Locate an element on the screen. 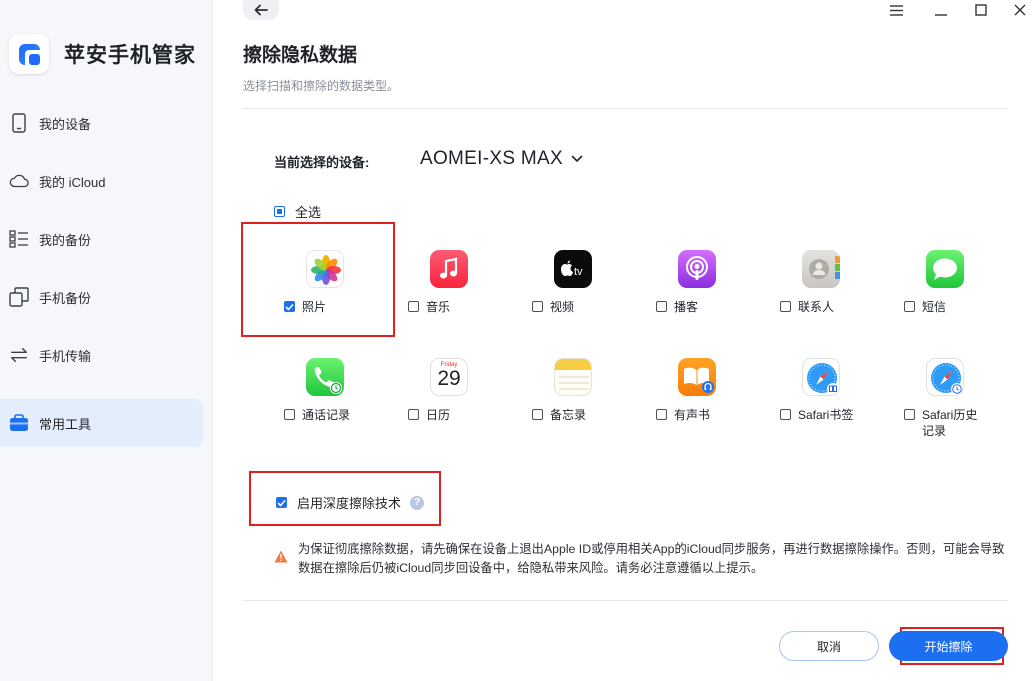 This screenshot has height=681, width=1033. audiobooks-icon is located at coordinates (697, 377).